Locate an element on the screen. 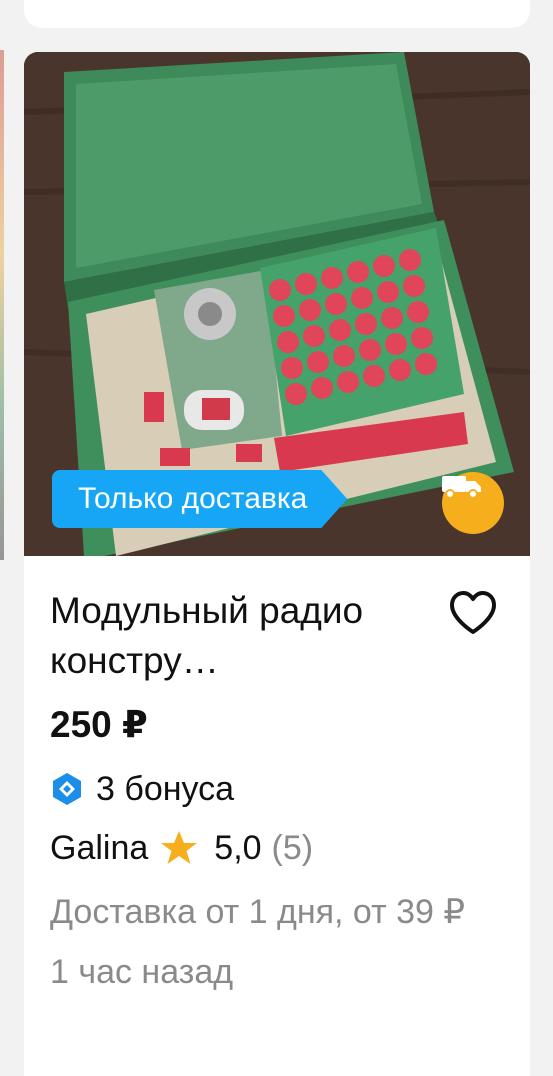 Image resolution: width=553 pixels, height=1076 pixels. delivery-only-chip: Только доставка is located at coordinates (199, 499).